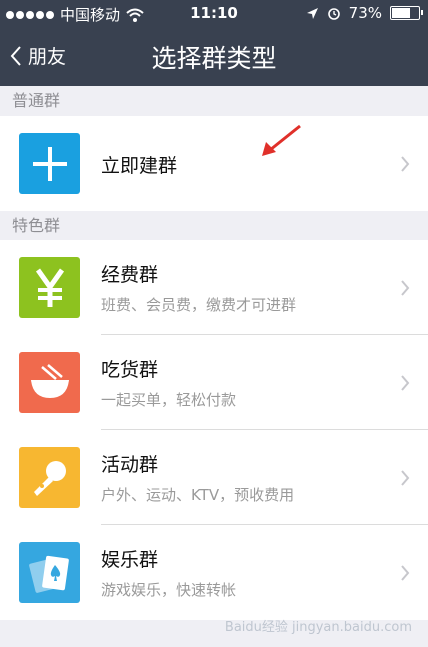 Image resolution: width=428 pixels, height=647 pixels. I want to click on section-header-normal: 普通群, so click(36, 100).